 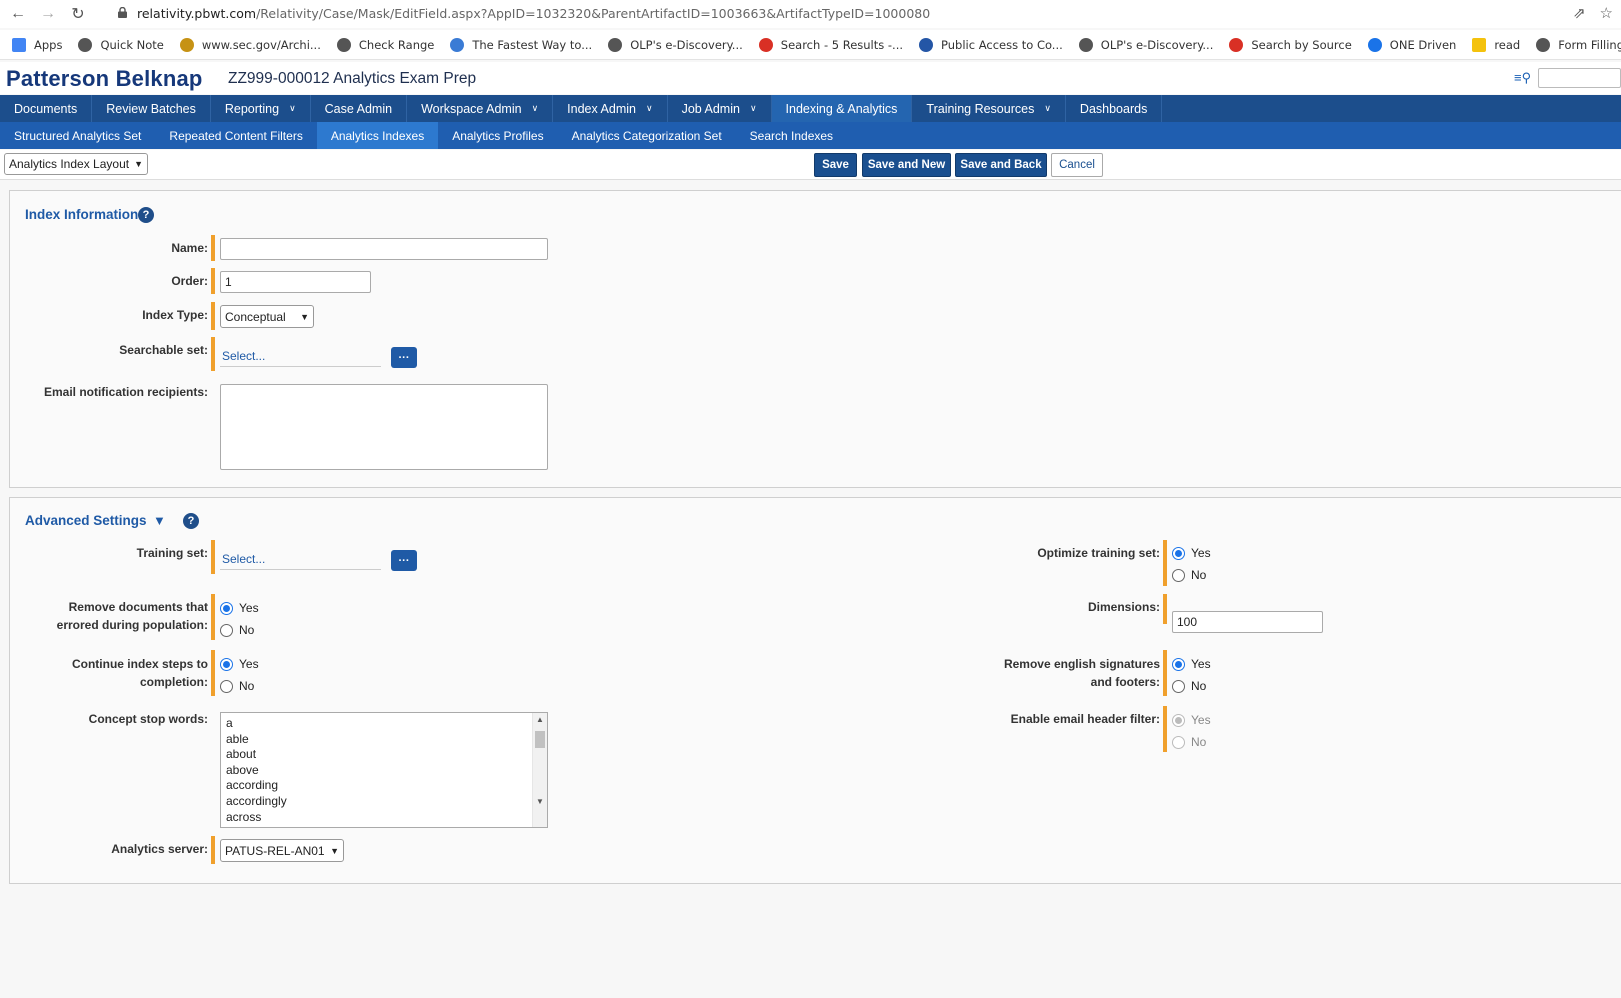 I want to click on back-icon: ←, so click(x=18, y=14).